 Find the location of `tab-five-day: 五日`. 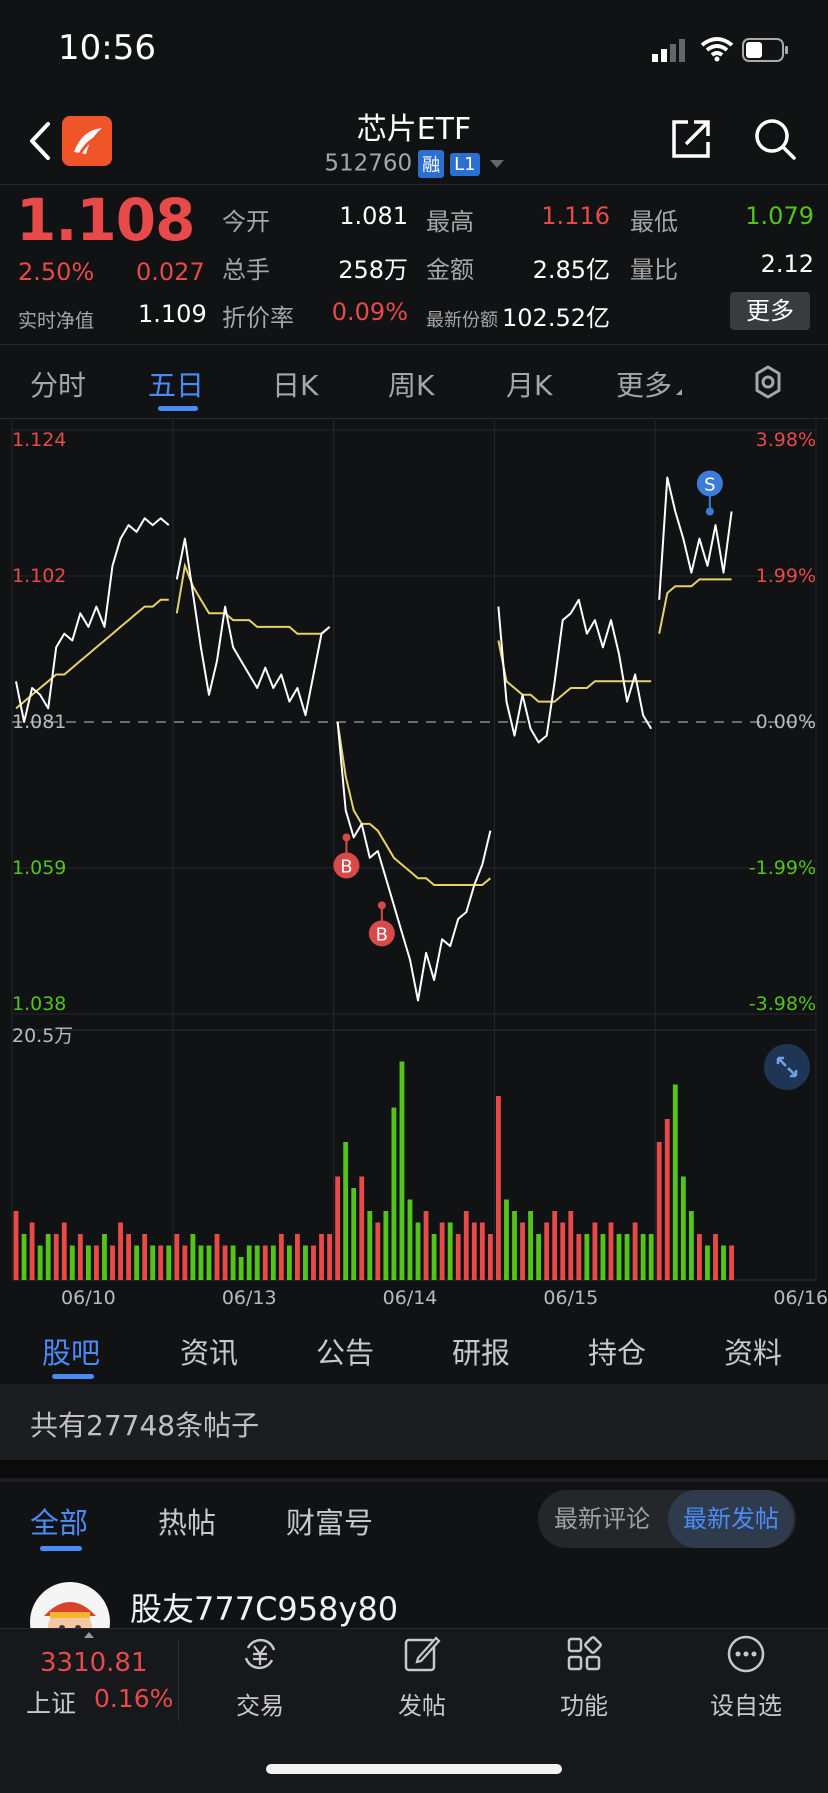

tab-five-day: 五日 is located at coordinates (176, 384).